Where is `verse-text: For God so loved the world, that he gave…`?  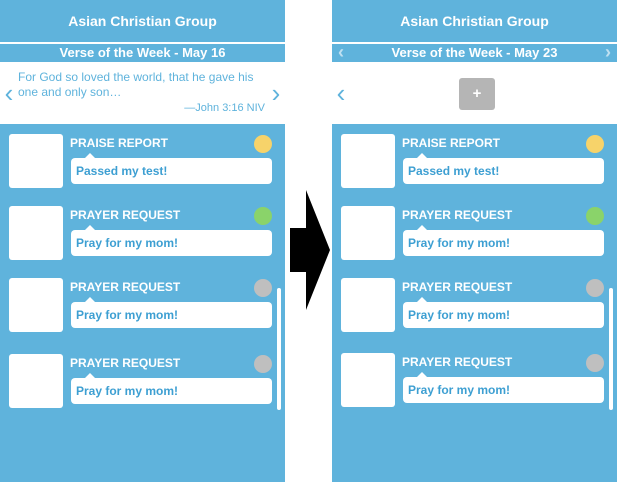 verse-text: For God so loved the world, that he gave… is located at coordinates (136, 84).